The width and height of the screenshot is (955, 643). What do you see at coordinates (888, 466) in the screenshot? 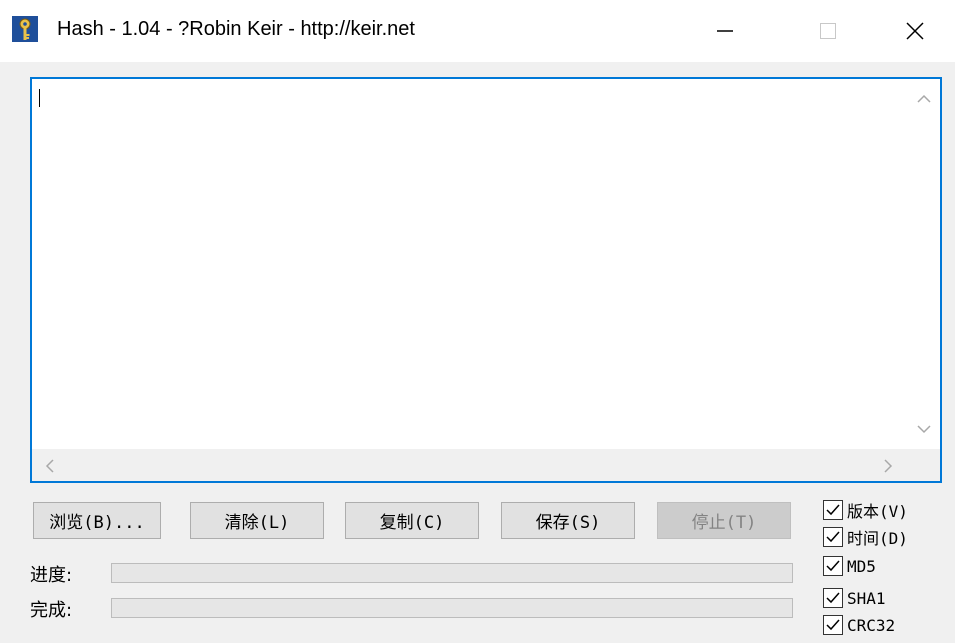
I see `chevron-right-icon` at bounding box center [888, 466].